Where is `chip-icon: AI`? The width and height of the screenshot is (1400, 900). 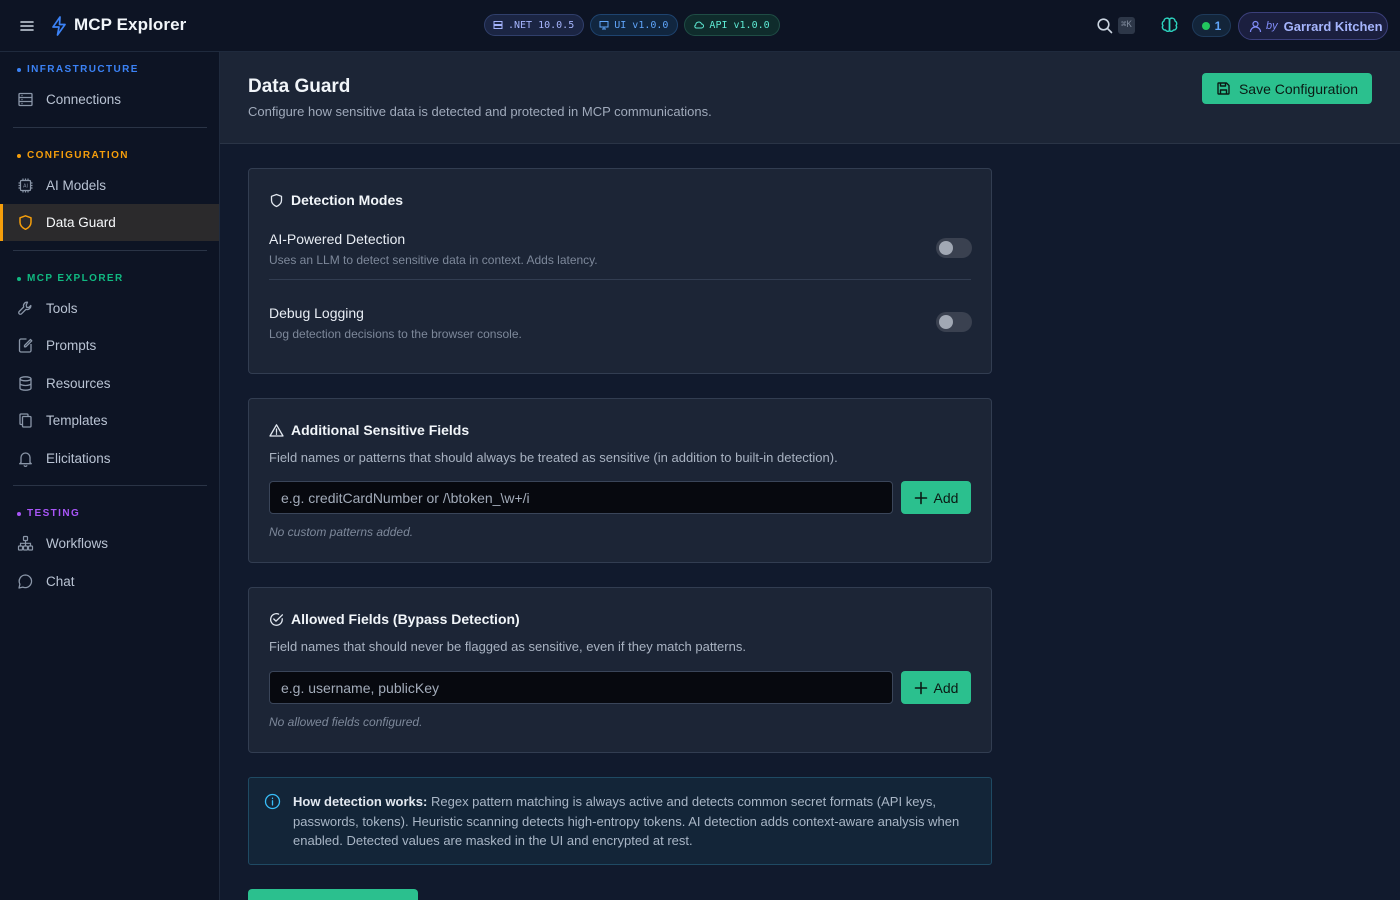
chip-icon: AI is located at coordinates (25, 185).